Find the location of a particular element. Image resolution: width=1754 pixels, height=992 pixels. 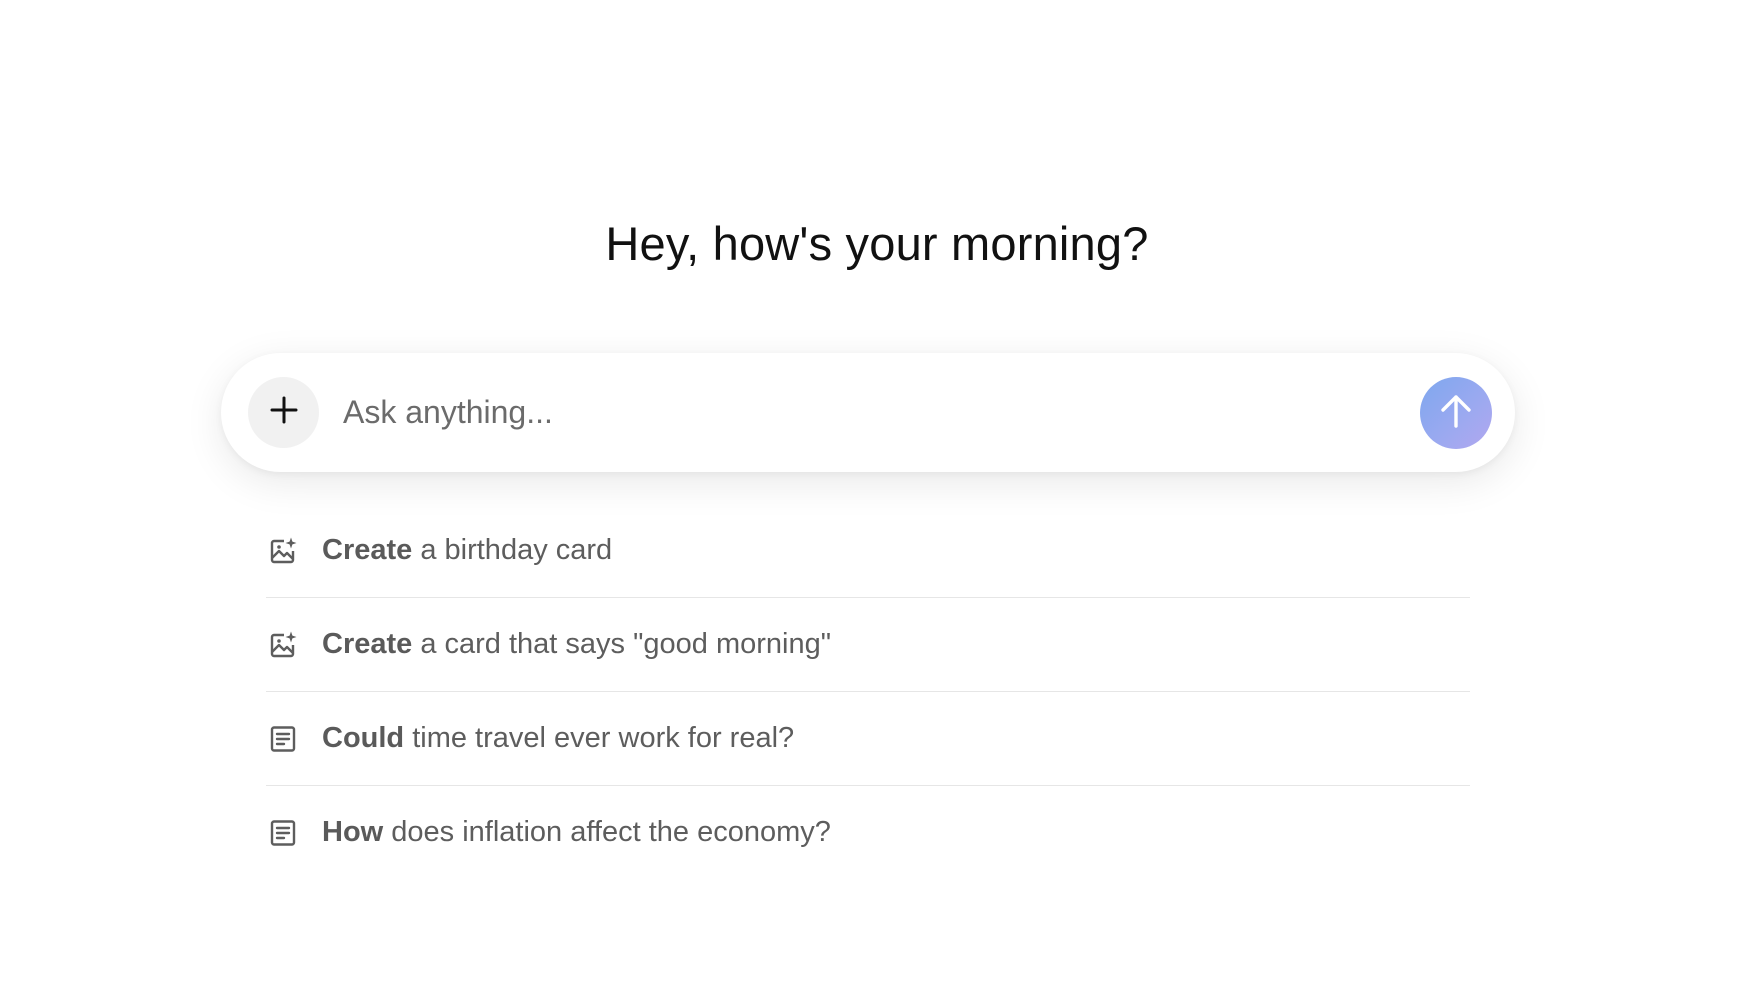

suggestion-verb: Could is located at coordinates (363, 738).